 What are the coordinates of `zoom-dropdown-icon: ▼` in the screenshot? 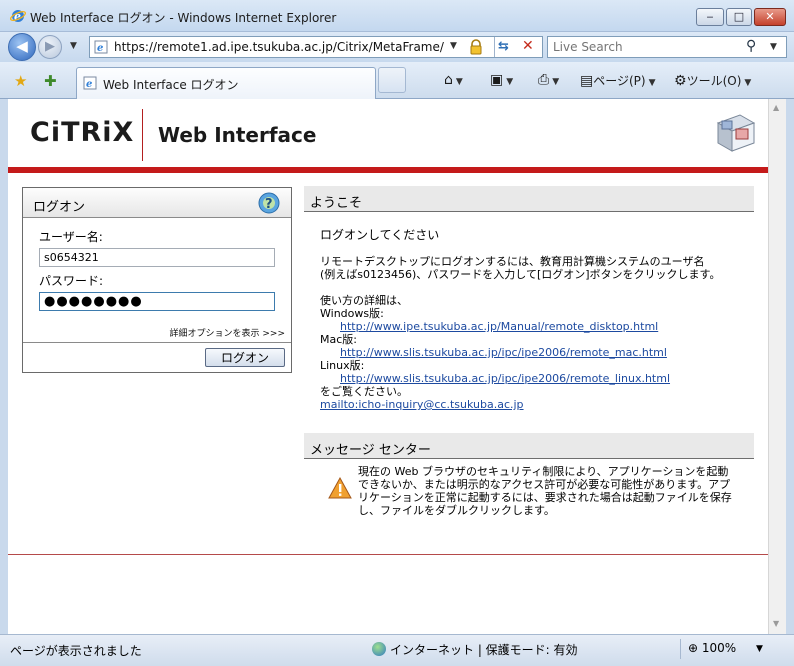 It's located at (759, 649).